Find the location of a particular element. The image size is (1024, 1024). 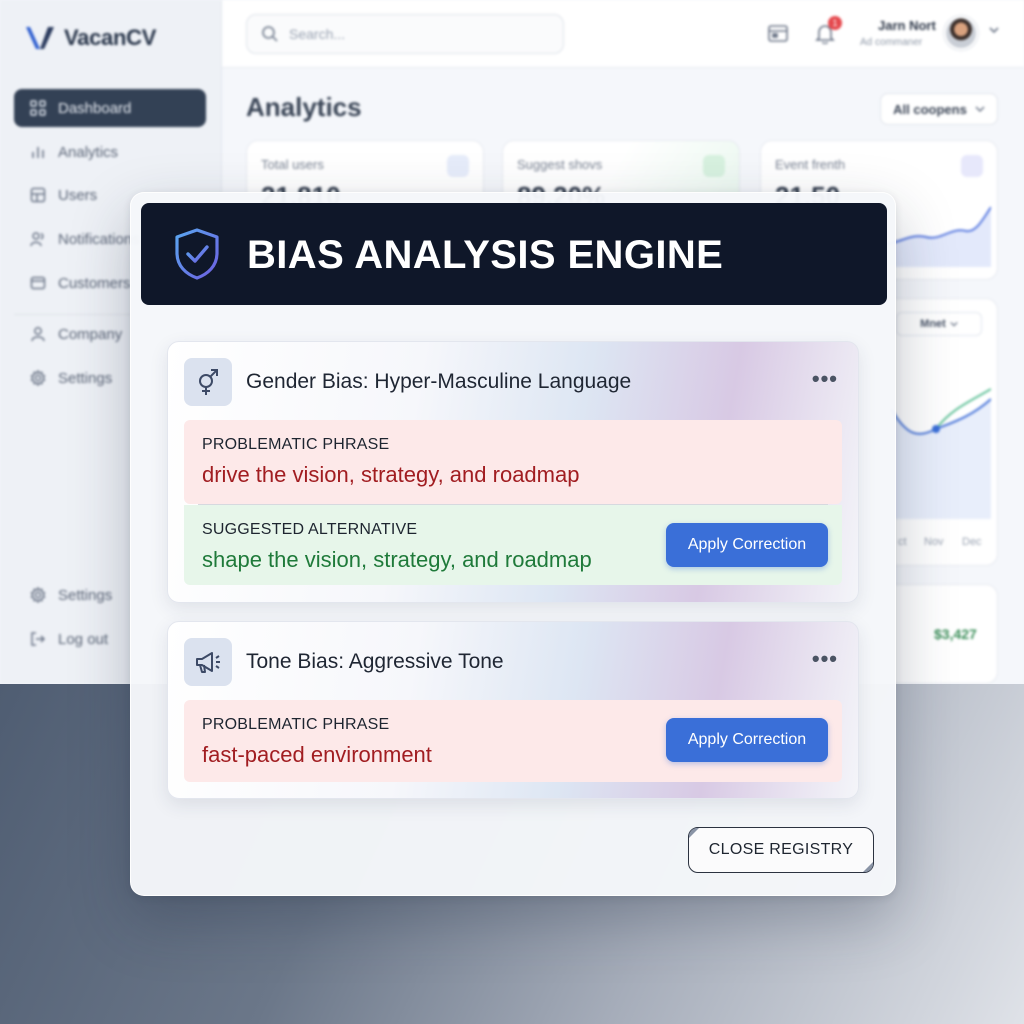

close-registry-button: CLOSE REGISTRY is located at coordinates (781, 850).